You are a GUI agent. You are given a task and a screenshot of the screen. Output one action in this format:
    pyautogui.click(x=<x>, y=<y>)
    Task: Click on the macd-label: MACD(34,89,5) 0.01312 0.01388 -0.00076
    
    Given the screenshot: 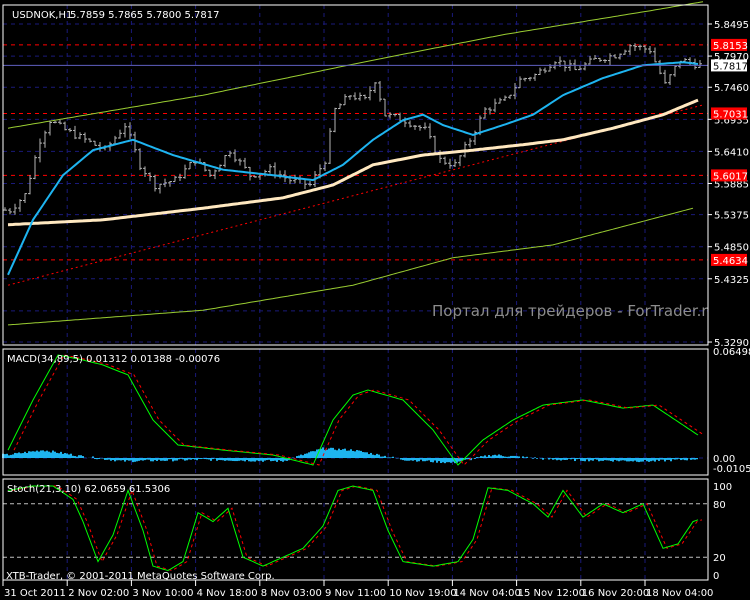 What is the action you would take?
    pyautogui.click(x=113, y=359)
    